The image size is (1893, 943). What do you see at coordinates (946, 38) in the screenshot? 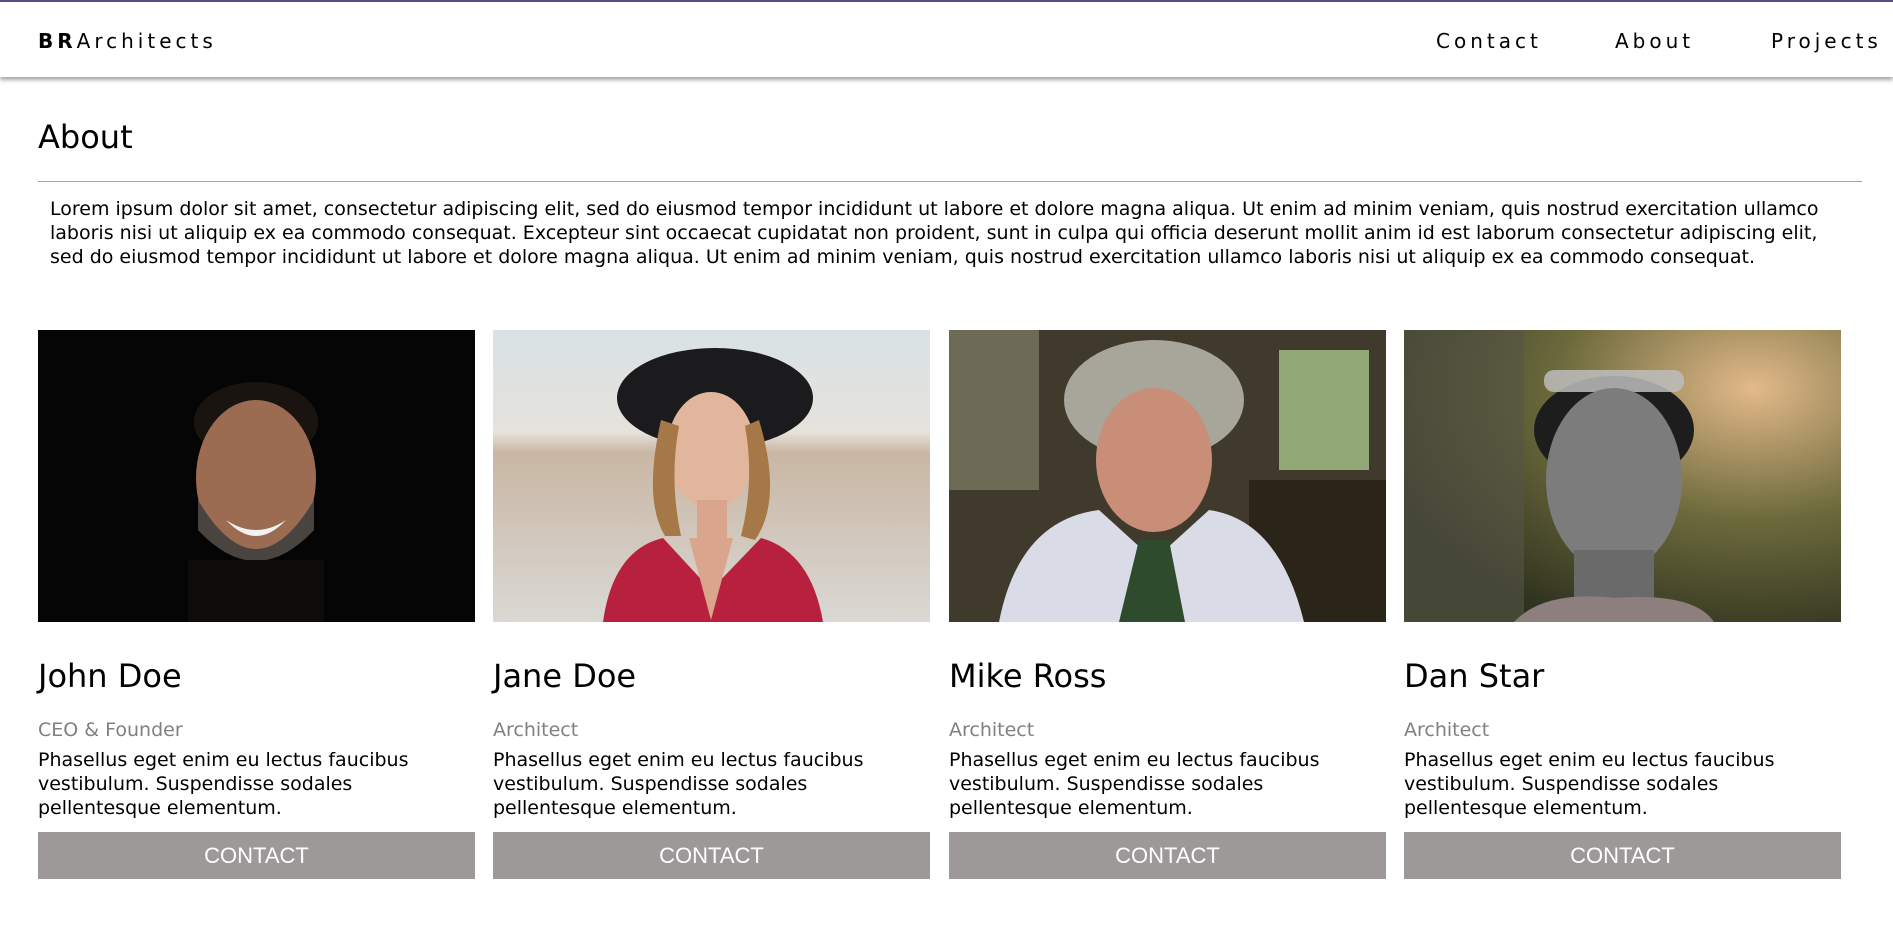
I see `top-navbar: BRArchitects Contact About Projects` at bounding box center [946, 38].